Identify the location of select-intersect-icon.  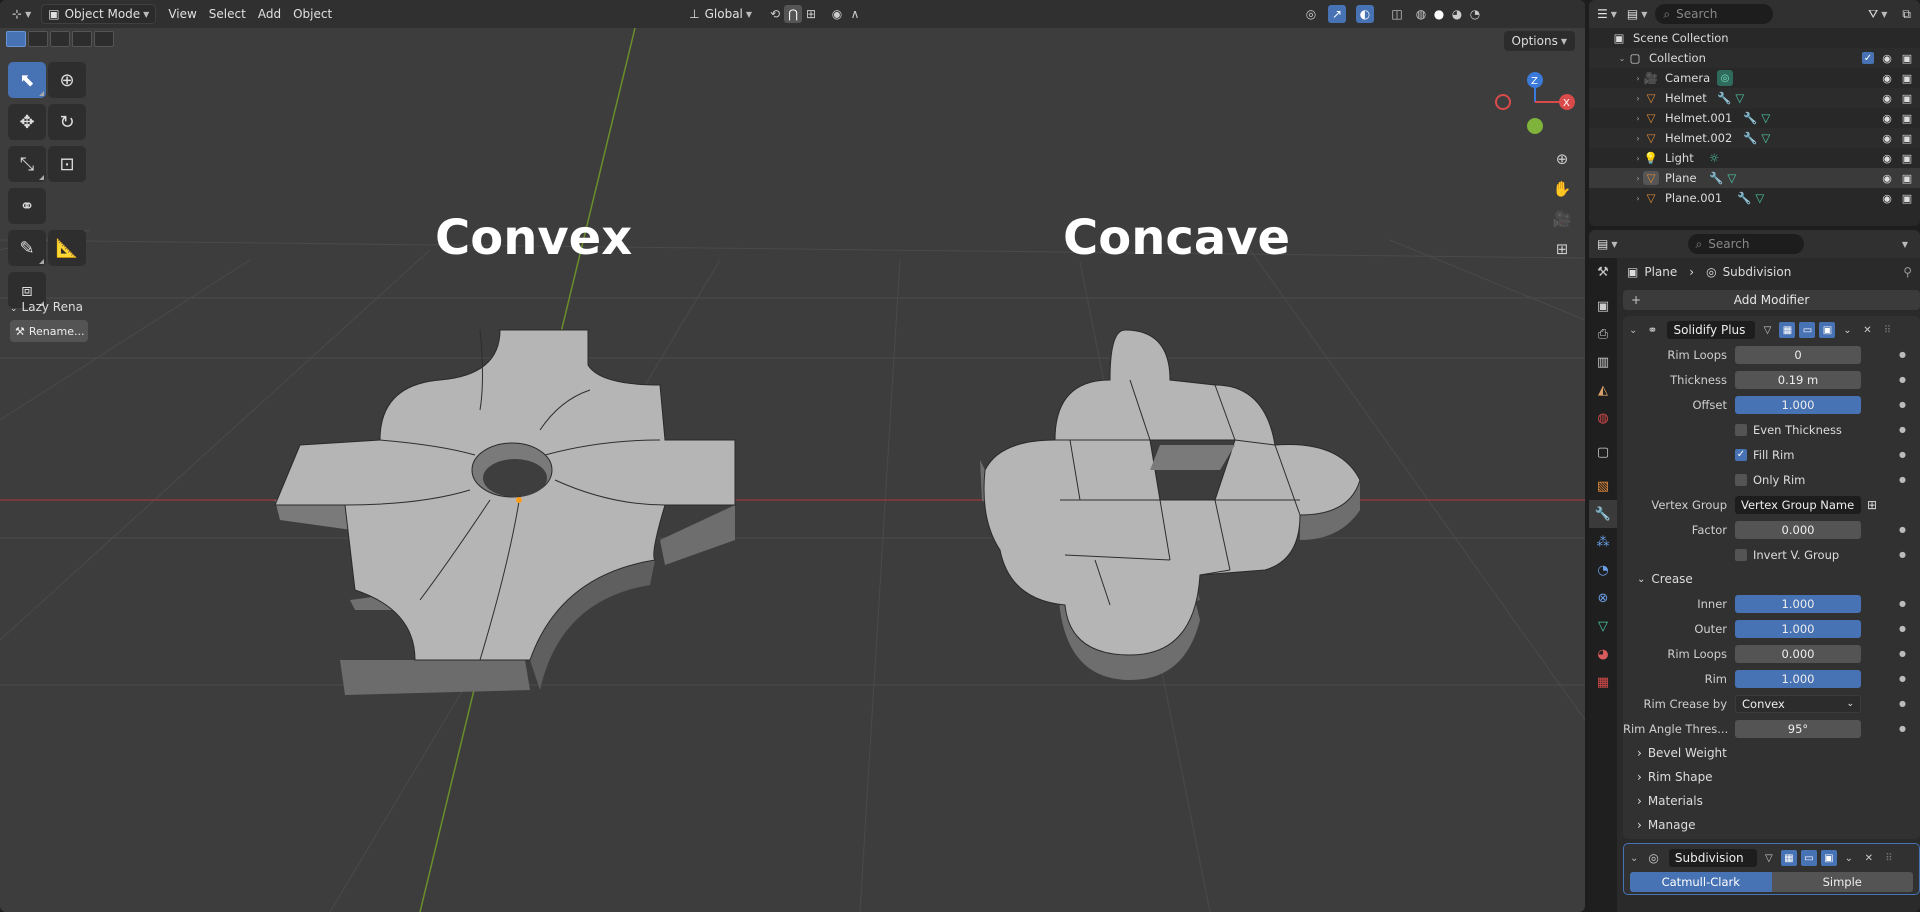
(104, 39).